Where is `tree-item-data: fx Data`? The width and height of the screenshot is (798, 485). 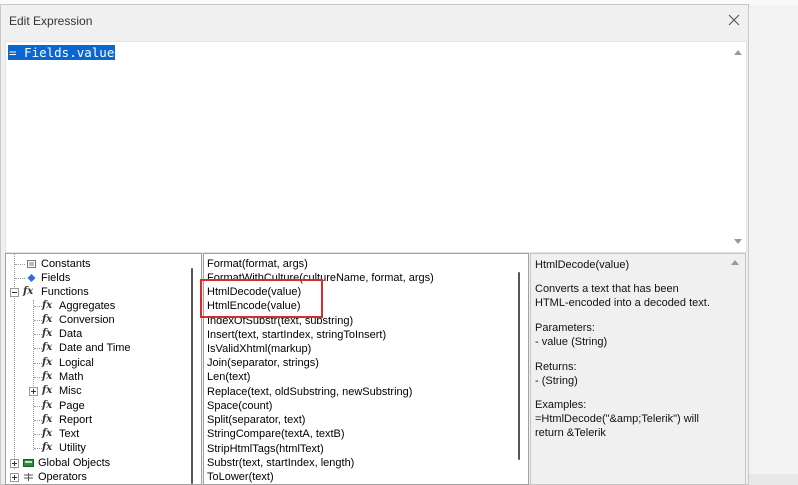 tree-item-data: fx Data is located at coordinates (96, 334).